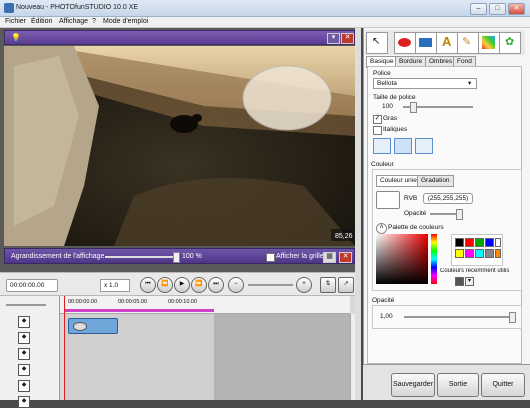  I want to click on chevron-down-icon: ▾, so click(470, 83).